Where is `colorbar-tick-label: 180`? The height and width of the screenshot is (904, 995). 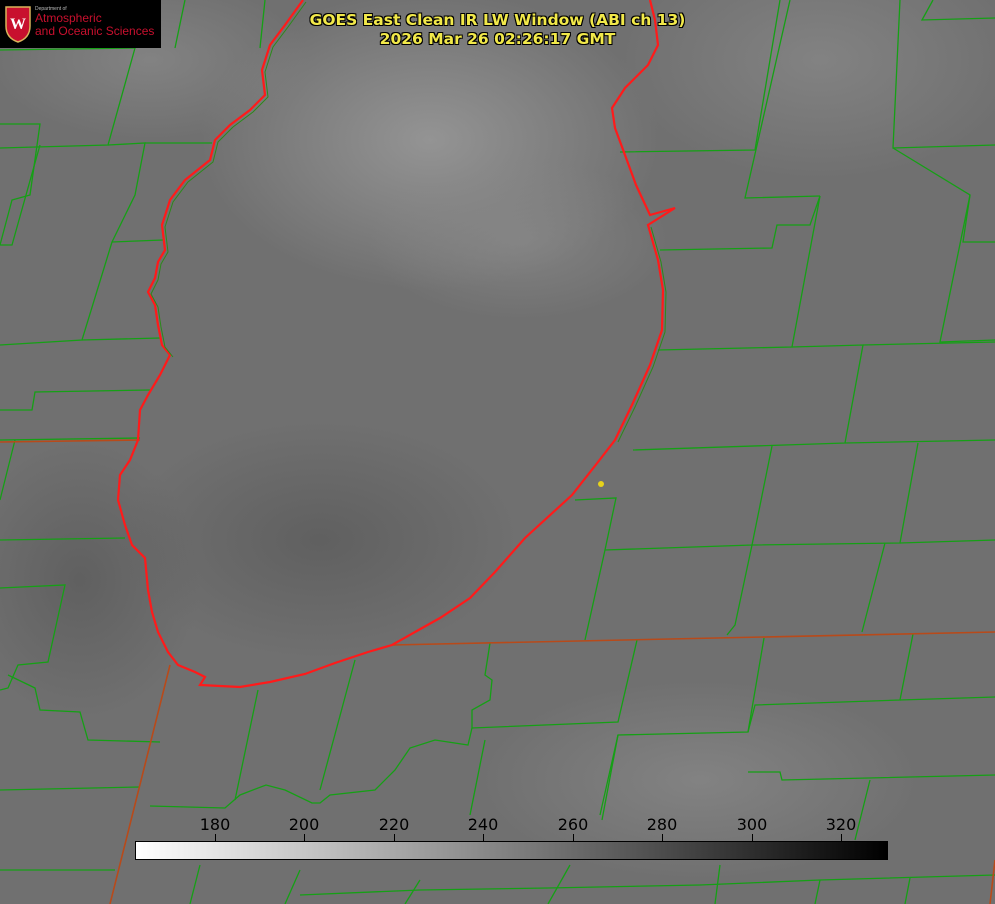 colorbar-tick-label: 180 is located at coordinates (215, 824).